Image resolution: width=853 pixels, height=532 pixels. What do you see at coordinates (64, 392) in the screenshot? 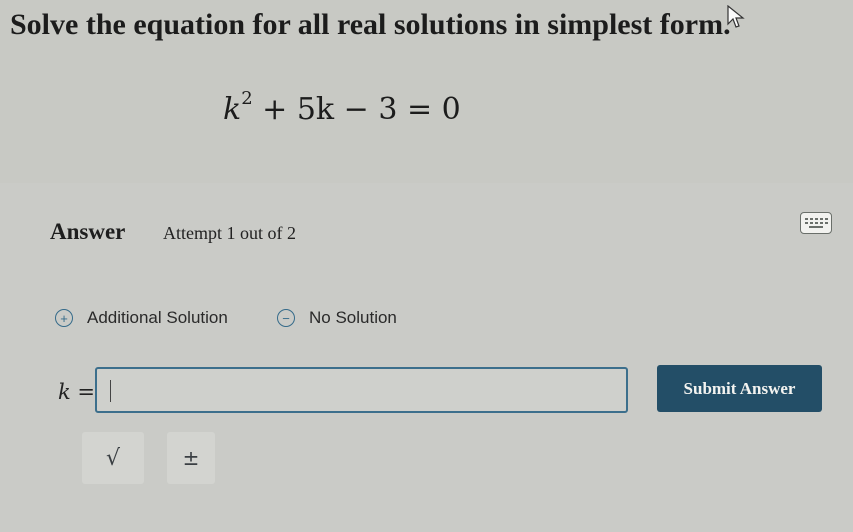
I see `answer-variable: k` at bounding box center [64, 392].